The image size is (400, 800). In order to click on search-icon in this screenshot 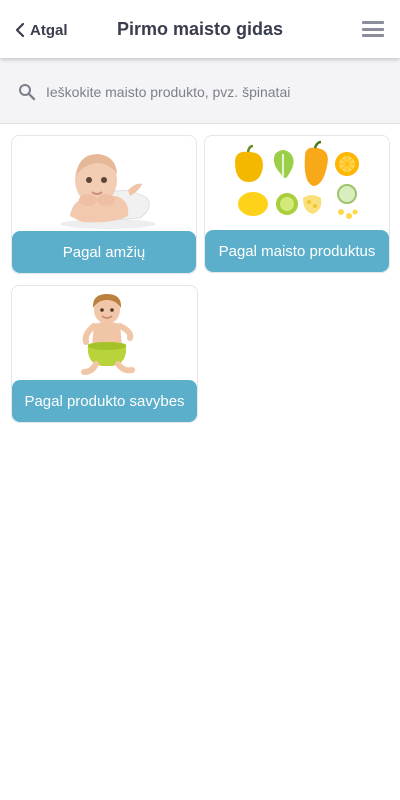, I will do `click(27, 92)`.